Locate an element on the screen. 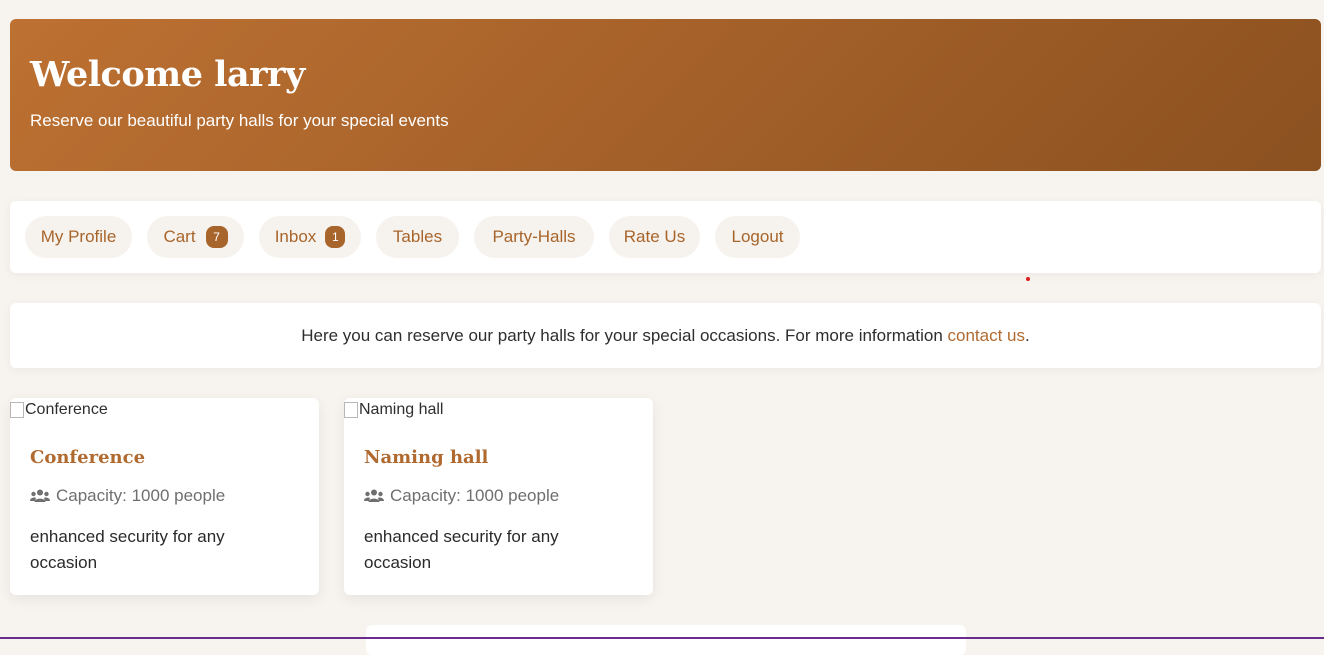 This screenshot has height=655, width=1324. page-title: Welcome larry is located at coordinates (167, 74).